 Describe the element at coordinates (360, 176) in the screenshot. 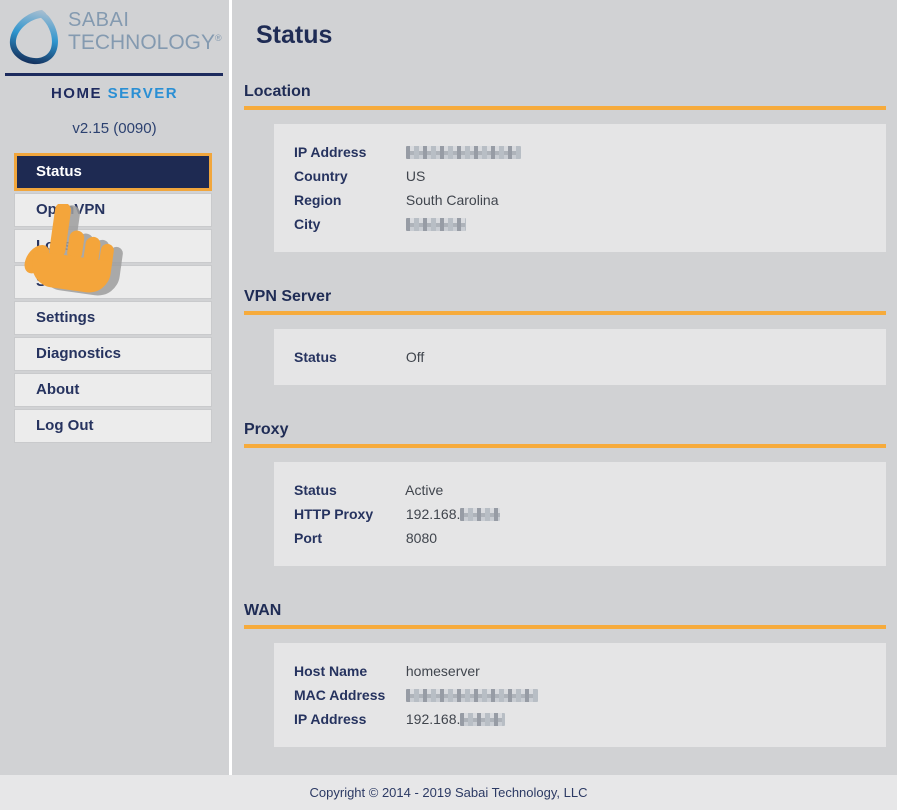

I see `info-row: Country US` at that location.